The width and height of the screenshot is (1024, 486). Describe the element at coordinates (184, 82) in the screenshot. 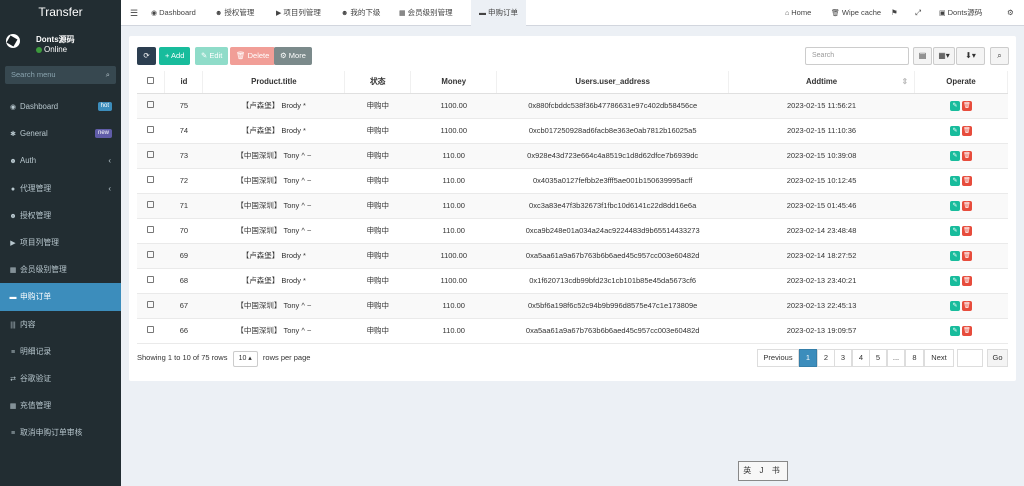

I see `header-id: id` at that location.